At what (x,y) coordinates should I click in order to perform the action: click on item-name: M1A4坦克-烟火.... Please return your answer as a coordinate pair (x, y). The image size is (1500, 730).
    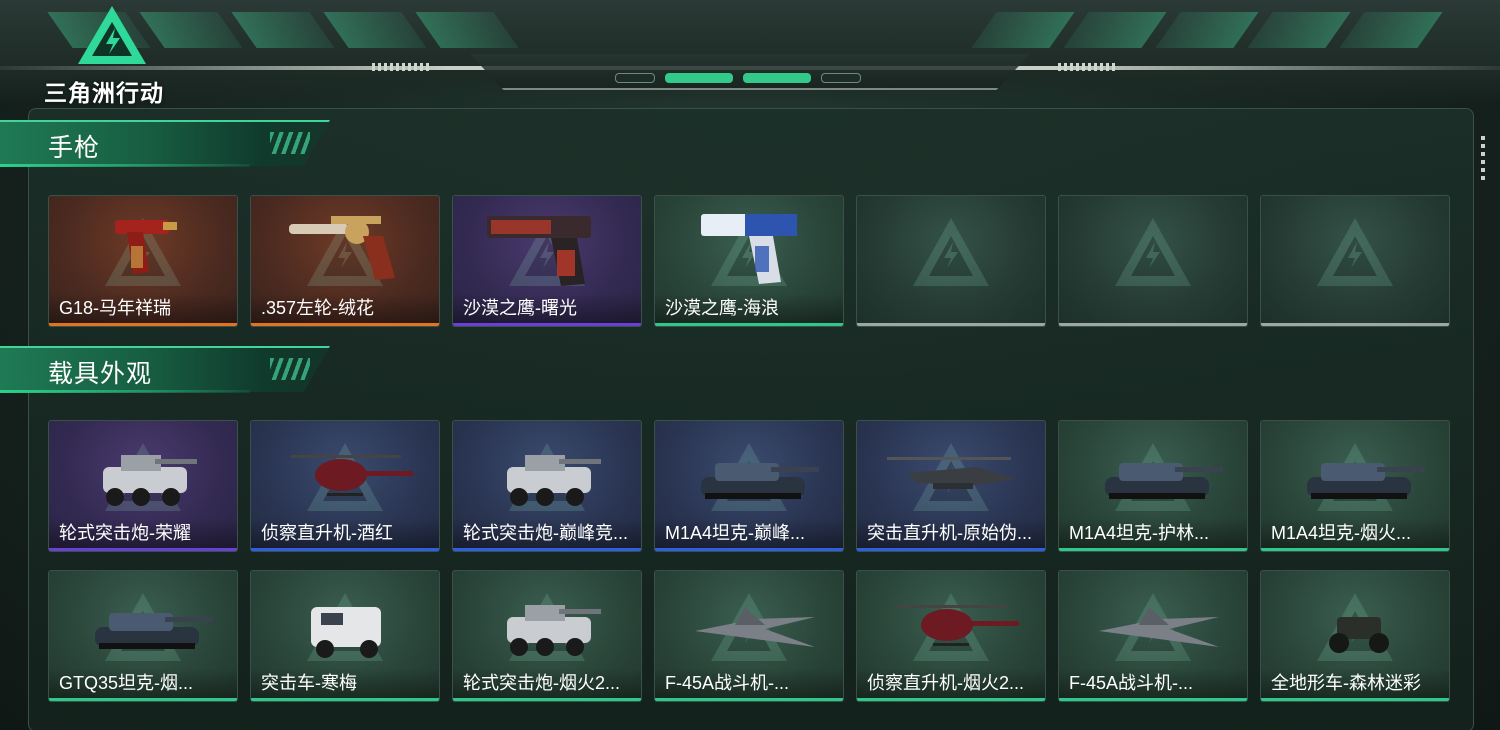
    Looking at the image, I should click on (1355, 533).